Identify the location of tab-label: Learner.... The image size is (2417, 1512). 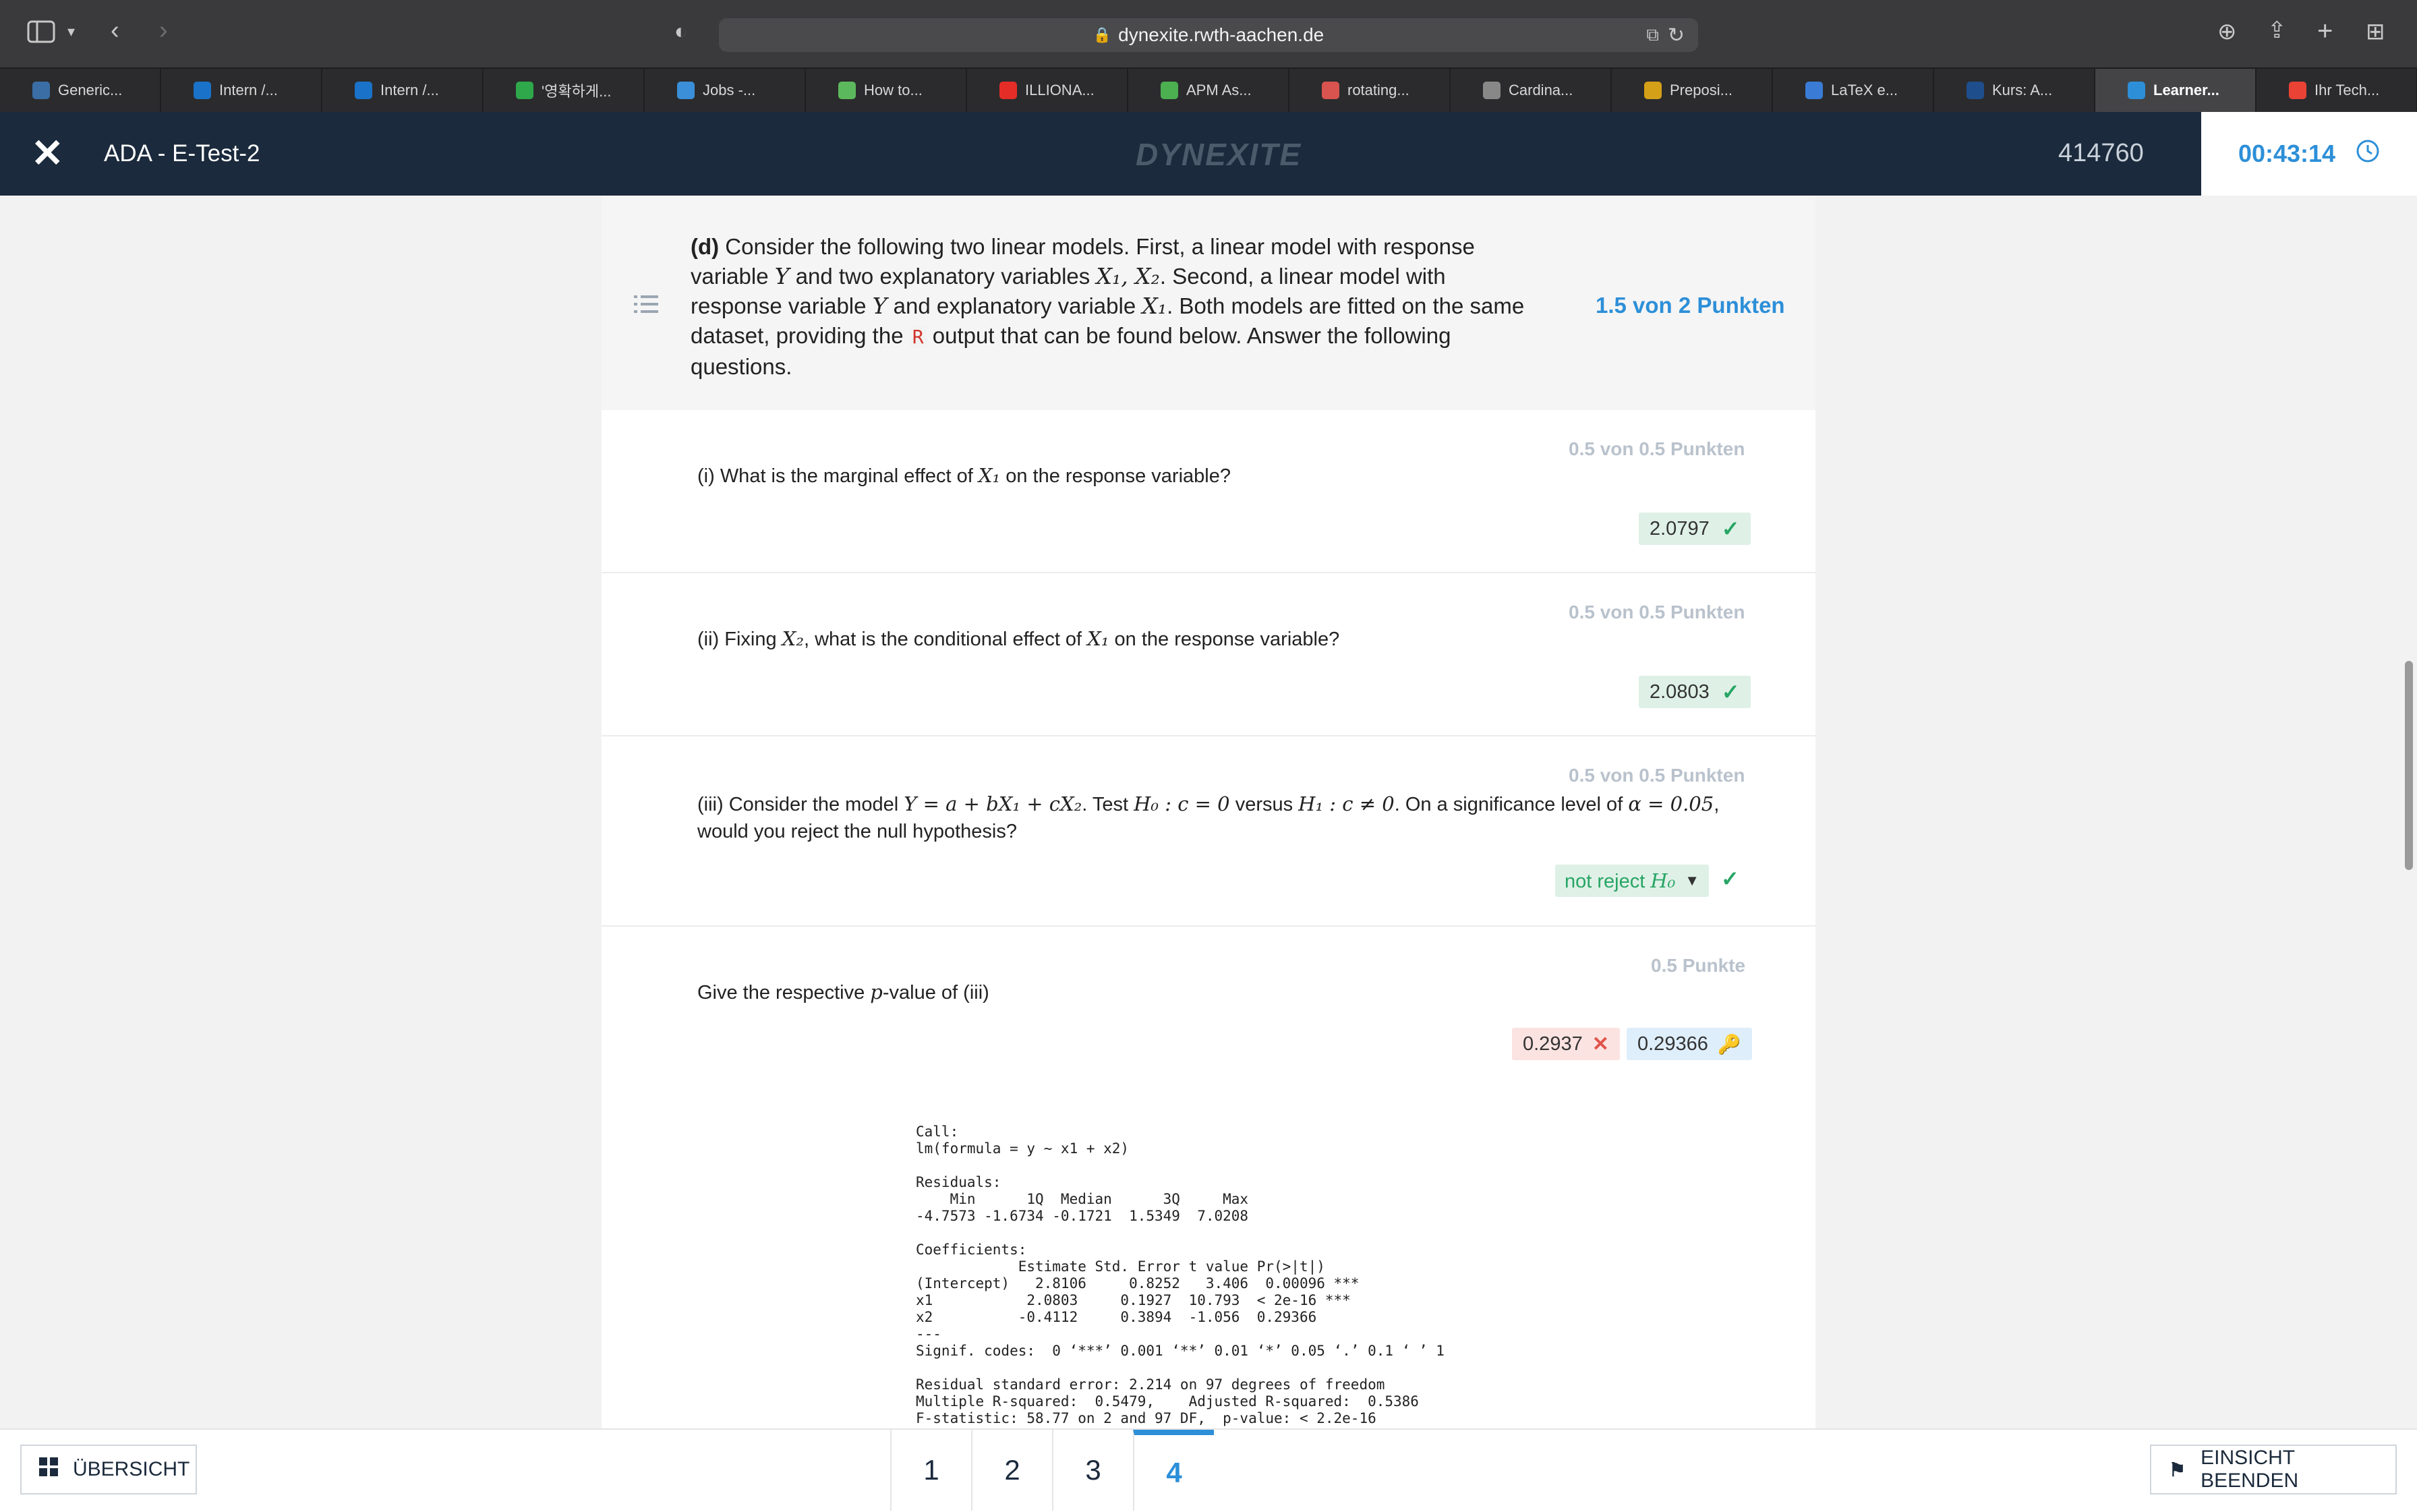
(2186, 90).